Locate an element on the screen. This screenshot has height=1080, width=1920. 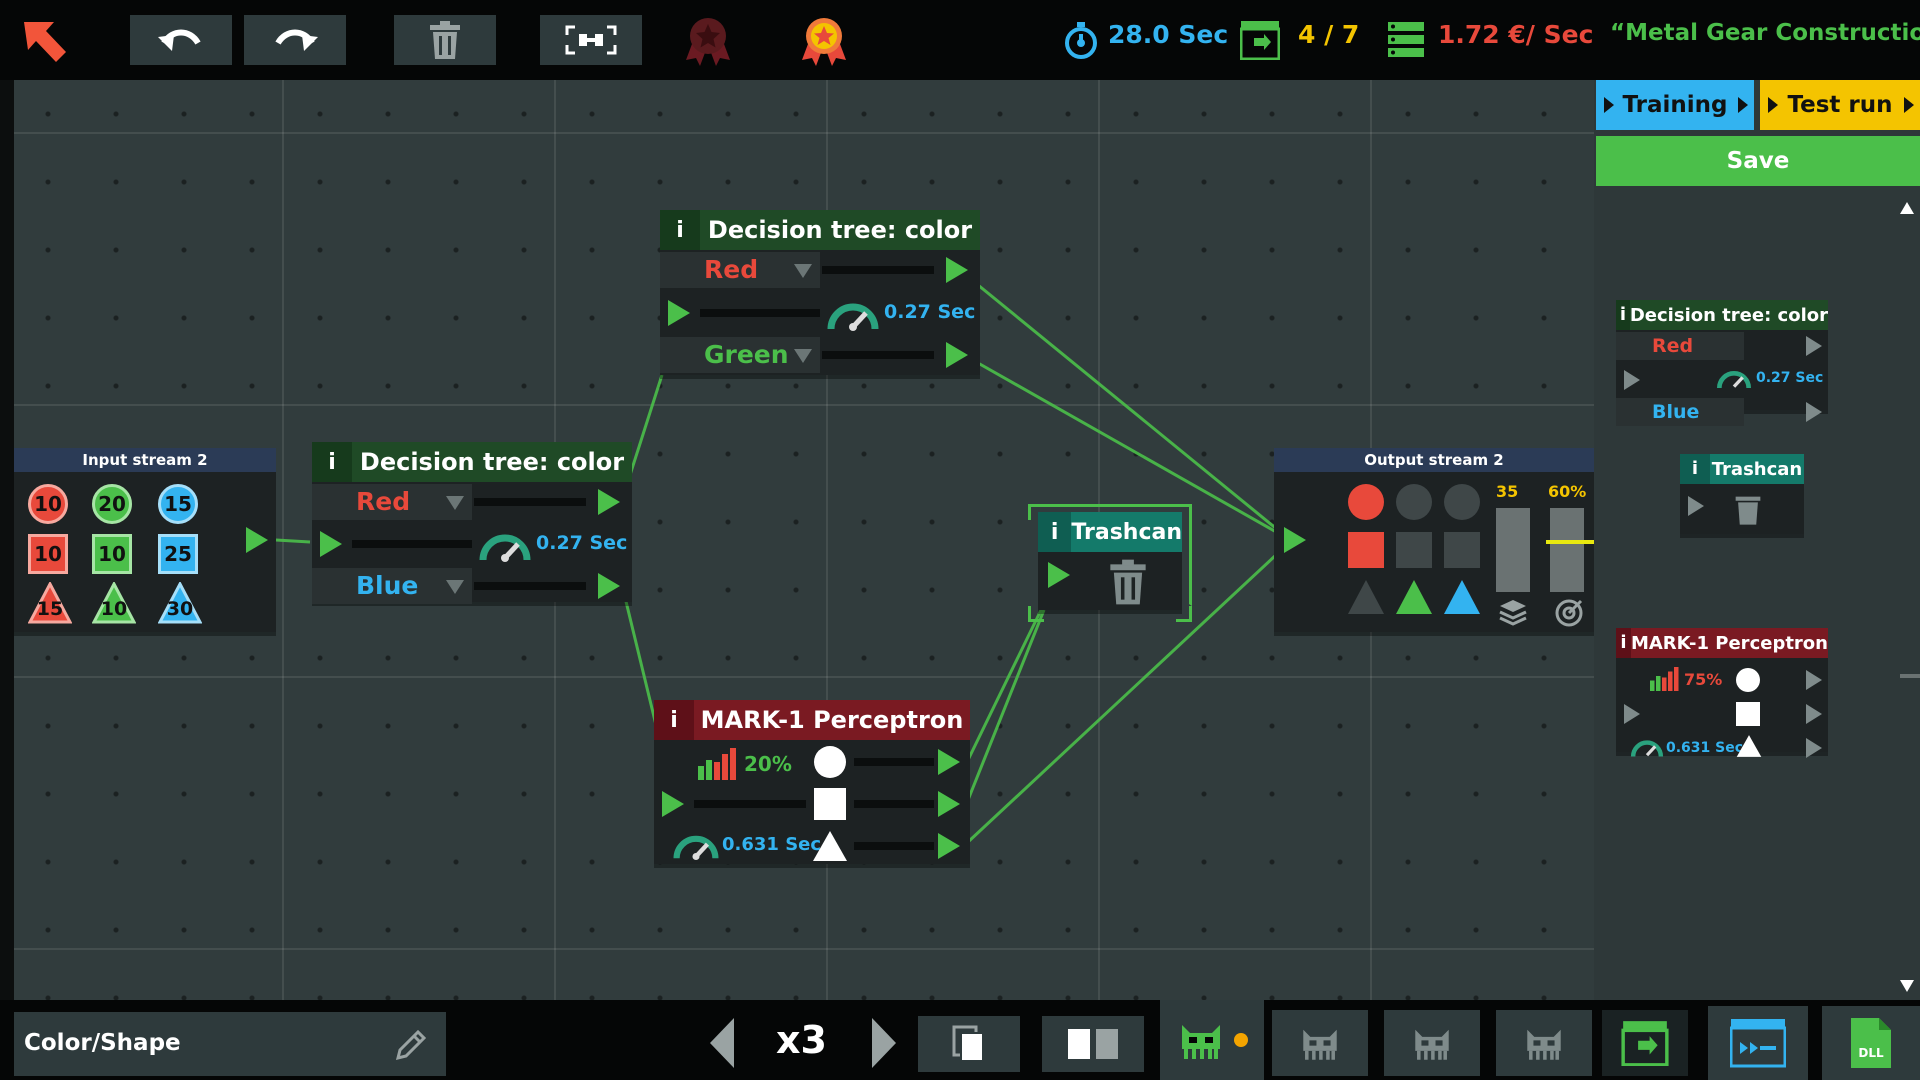
trashcan-header: i Trashcan is located at coordinates (1110, 532).